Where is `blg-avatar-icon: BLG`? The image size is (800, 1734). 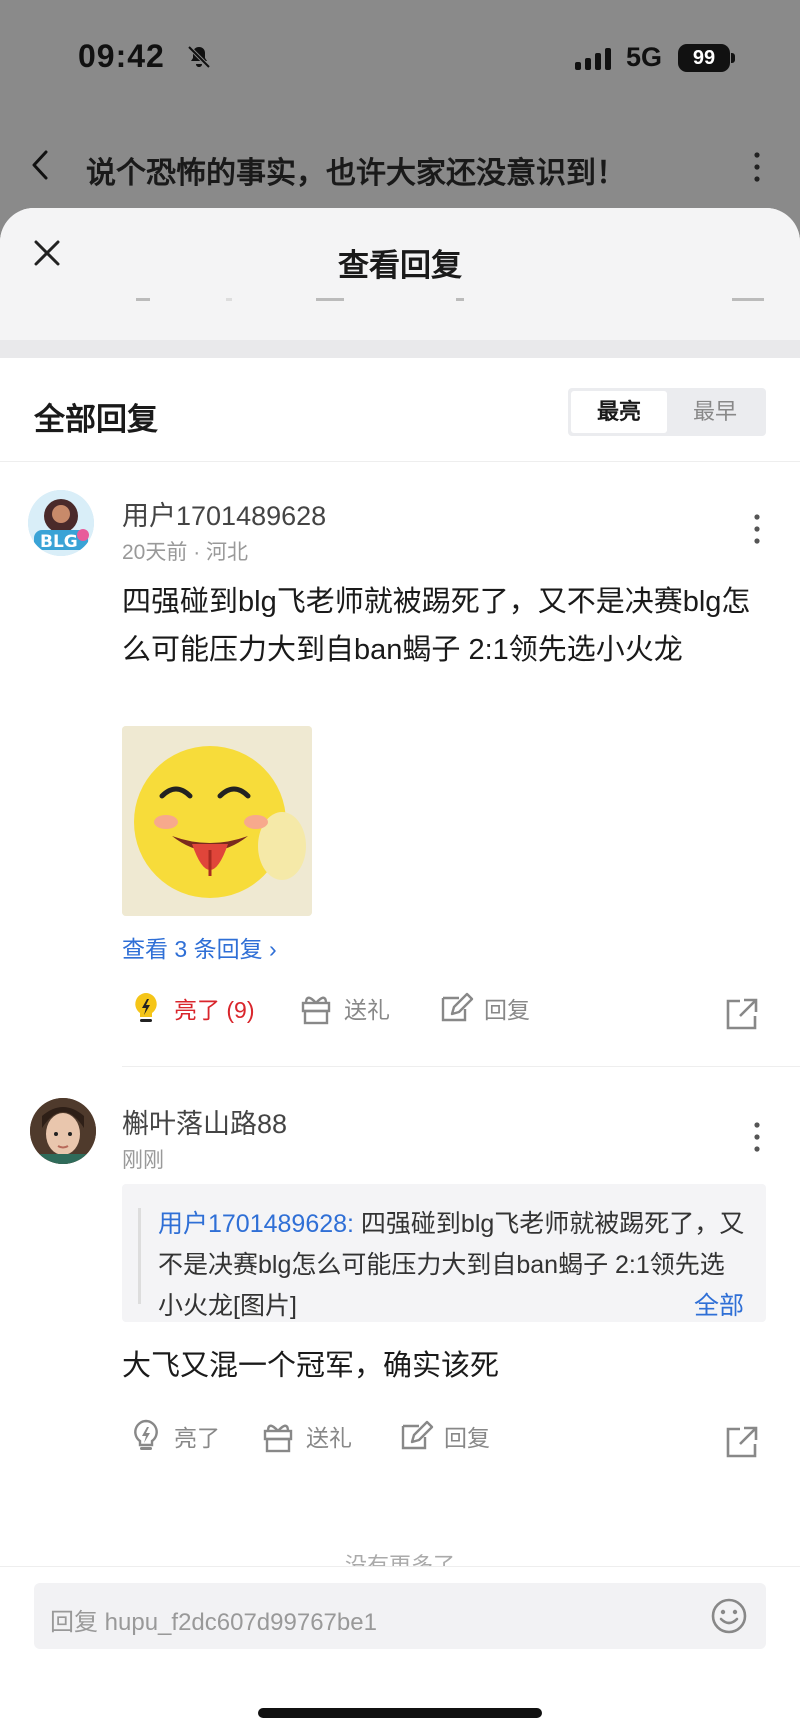 blg-avatar-icon: BLG is located at coordinates (61, 523).